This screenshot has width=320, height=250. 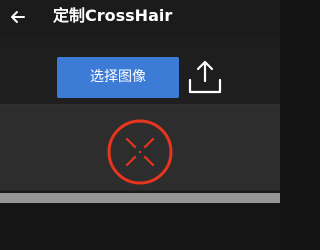 I want to click on upload-icon, so click(x=205, y=77).